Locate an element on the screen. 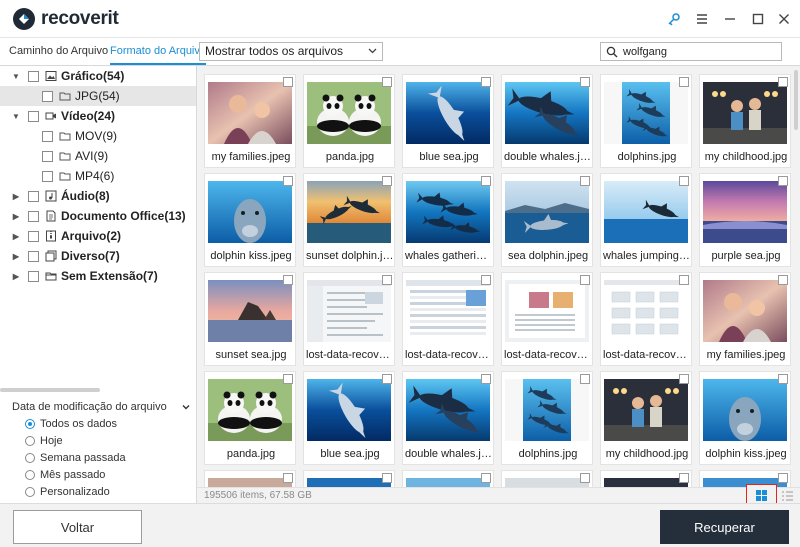 This screenshot has width=800, height=547. date-option-last-month: Mês passado is located at coordinates (65, 475).